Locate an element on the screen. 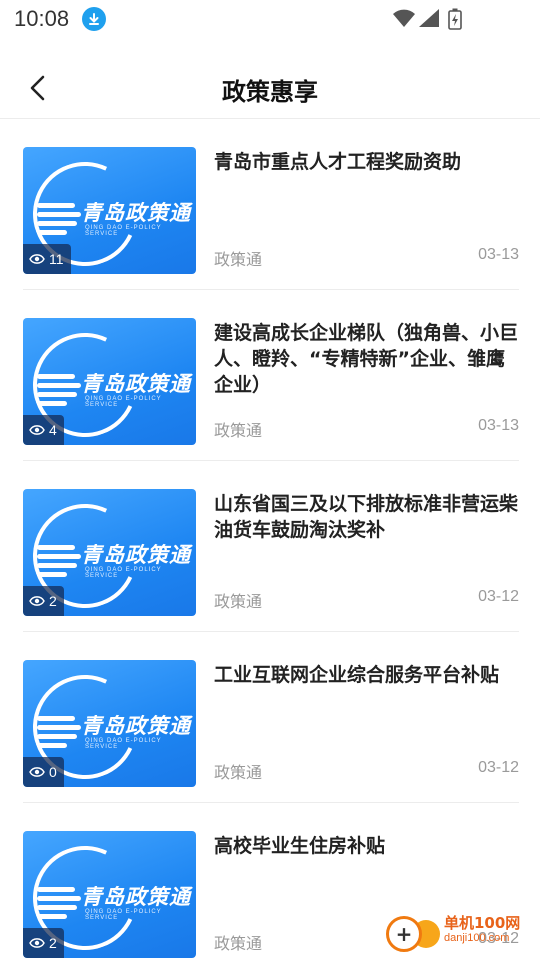 The height and width of the screenshot is (974, 540). status-time: 10:08 is located at coordinates (41, 19).